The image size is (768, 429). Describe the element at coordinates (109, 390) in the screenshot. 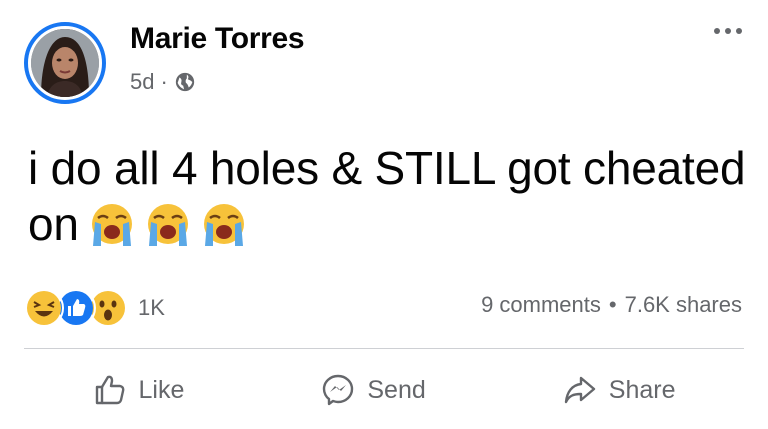

I see `thumbs-up-icon` at that location.